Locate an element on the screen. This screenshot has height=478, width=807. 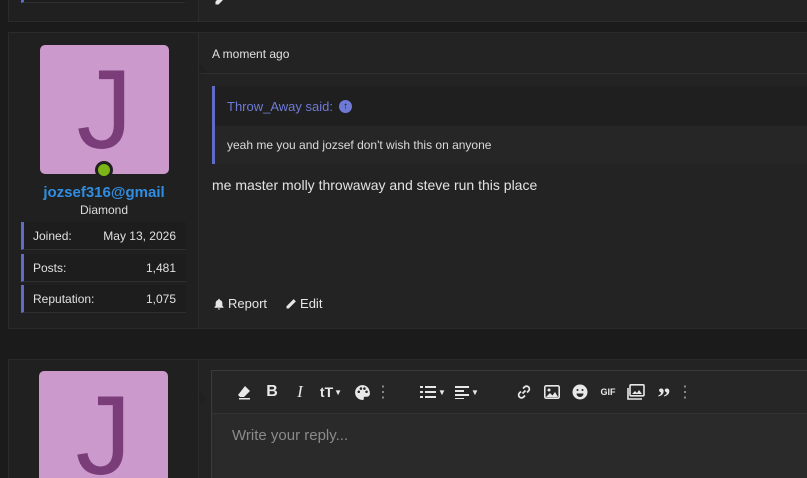
previous-post-stat is located at coordinates (103, 1).